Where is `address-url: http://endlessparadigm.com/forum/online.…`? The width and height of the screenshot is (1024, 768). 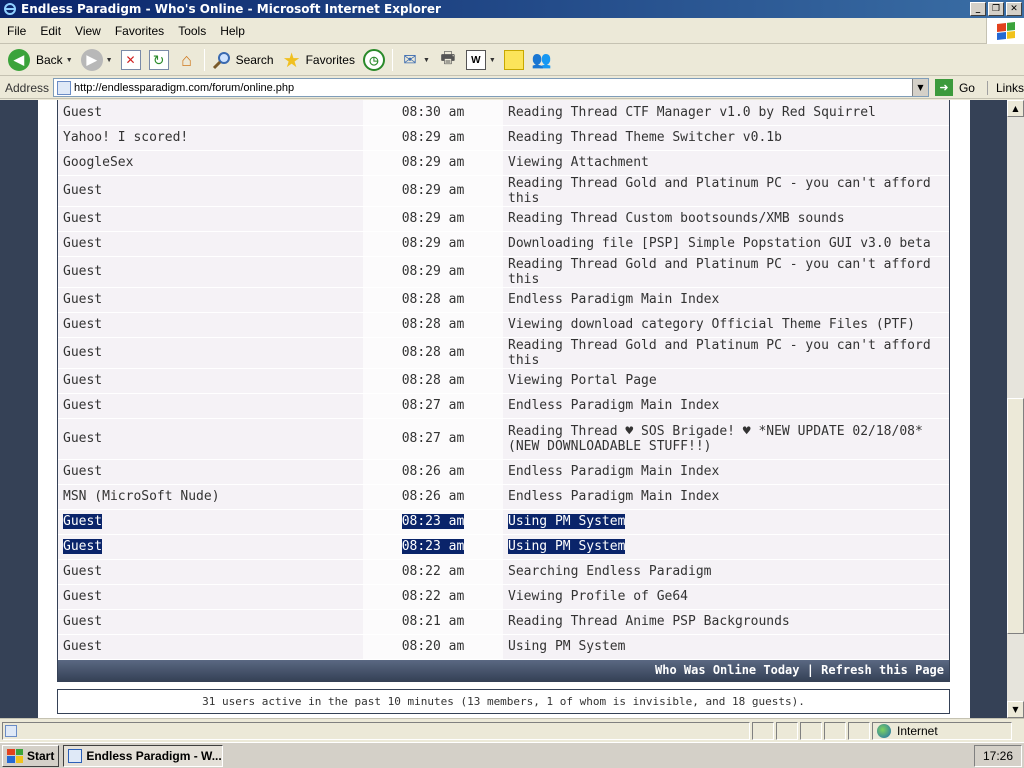 address-url: http://endlessparadigm.com/forum/online.… is located at coordinates (184, 88).